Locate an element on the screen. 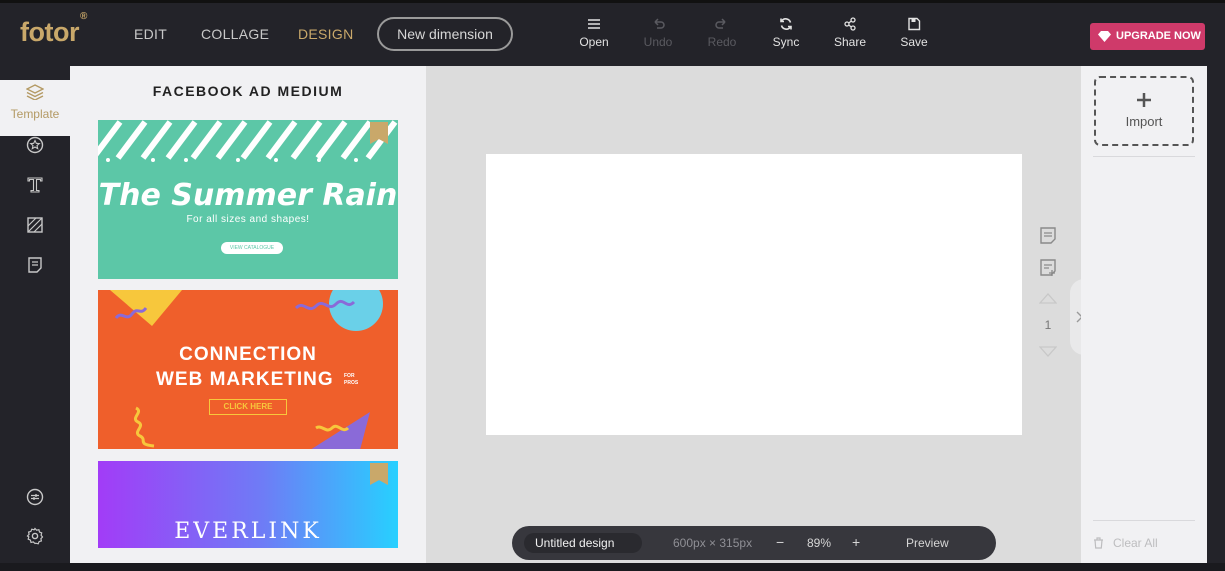  template-tag: FOR PROS is located at coordinates (351, 379).